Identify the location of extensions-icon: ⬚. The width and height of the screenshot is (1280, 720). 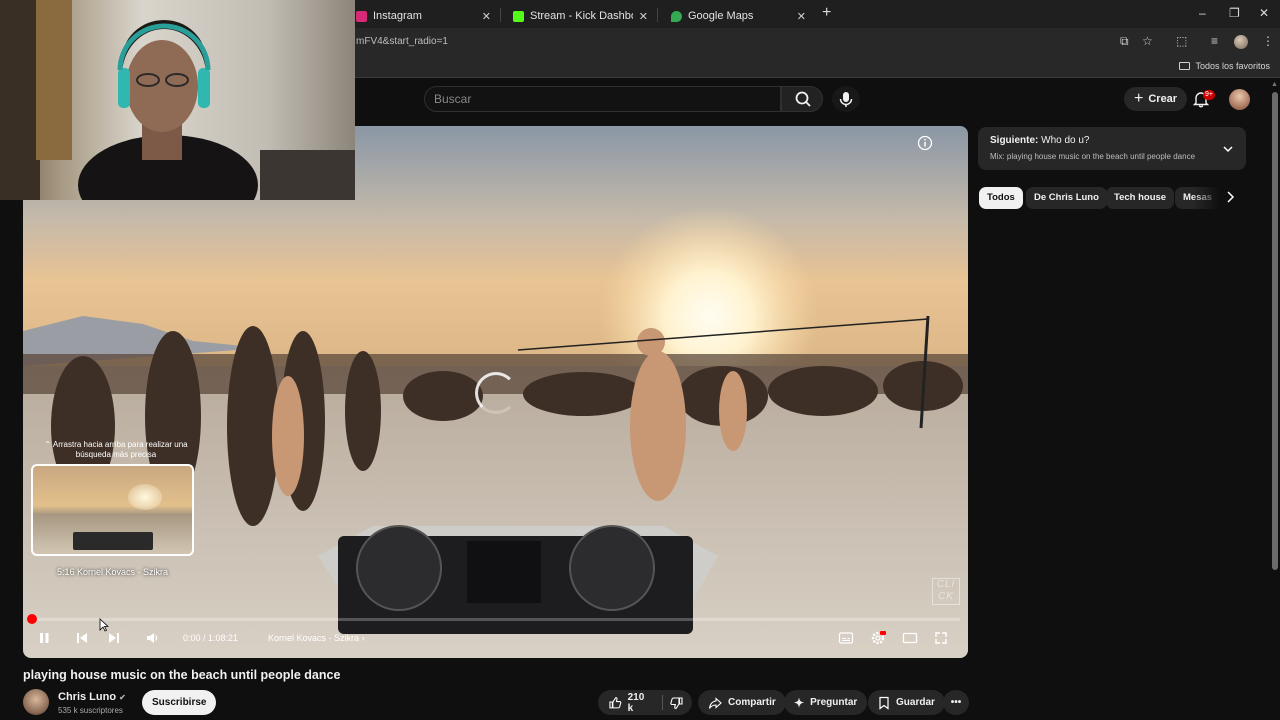
(1181, 41).